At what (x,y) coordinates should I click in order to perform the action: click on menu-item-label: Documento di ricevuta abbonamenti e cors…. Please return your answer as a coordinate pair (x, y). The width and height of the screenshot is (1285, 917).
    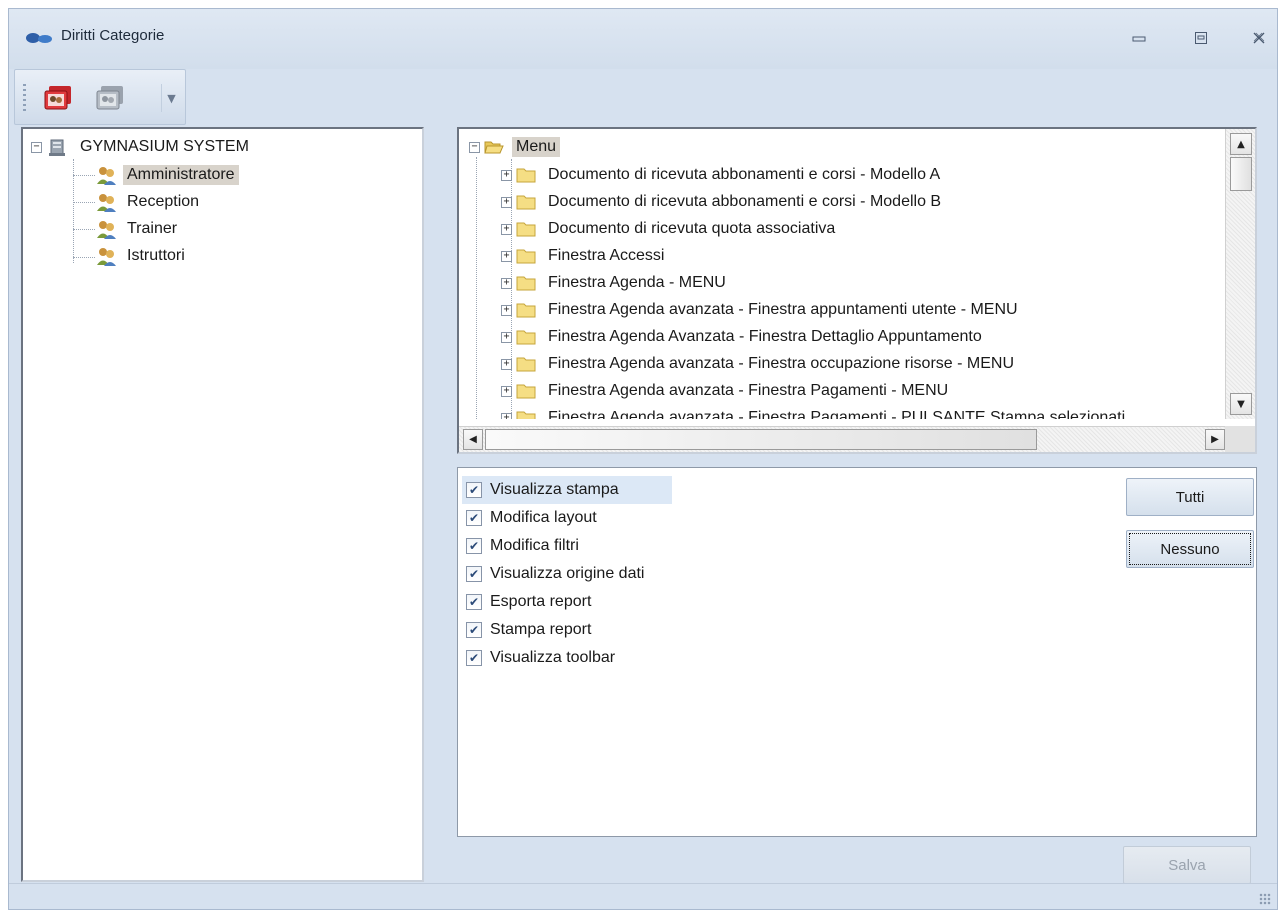
    Looking at the image, I should click on (744, 174).